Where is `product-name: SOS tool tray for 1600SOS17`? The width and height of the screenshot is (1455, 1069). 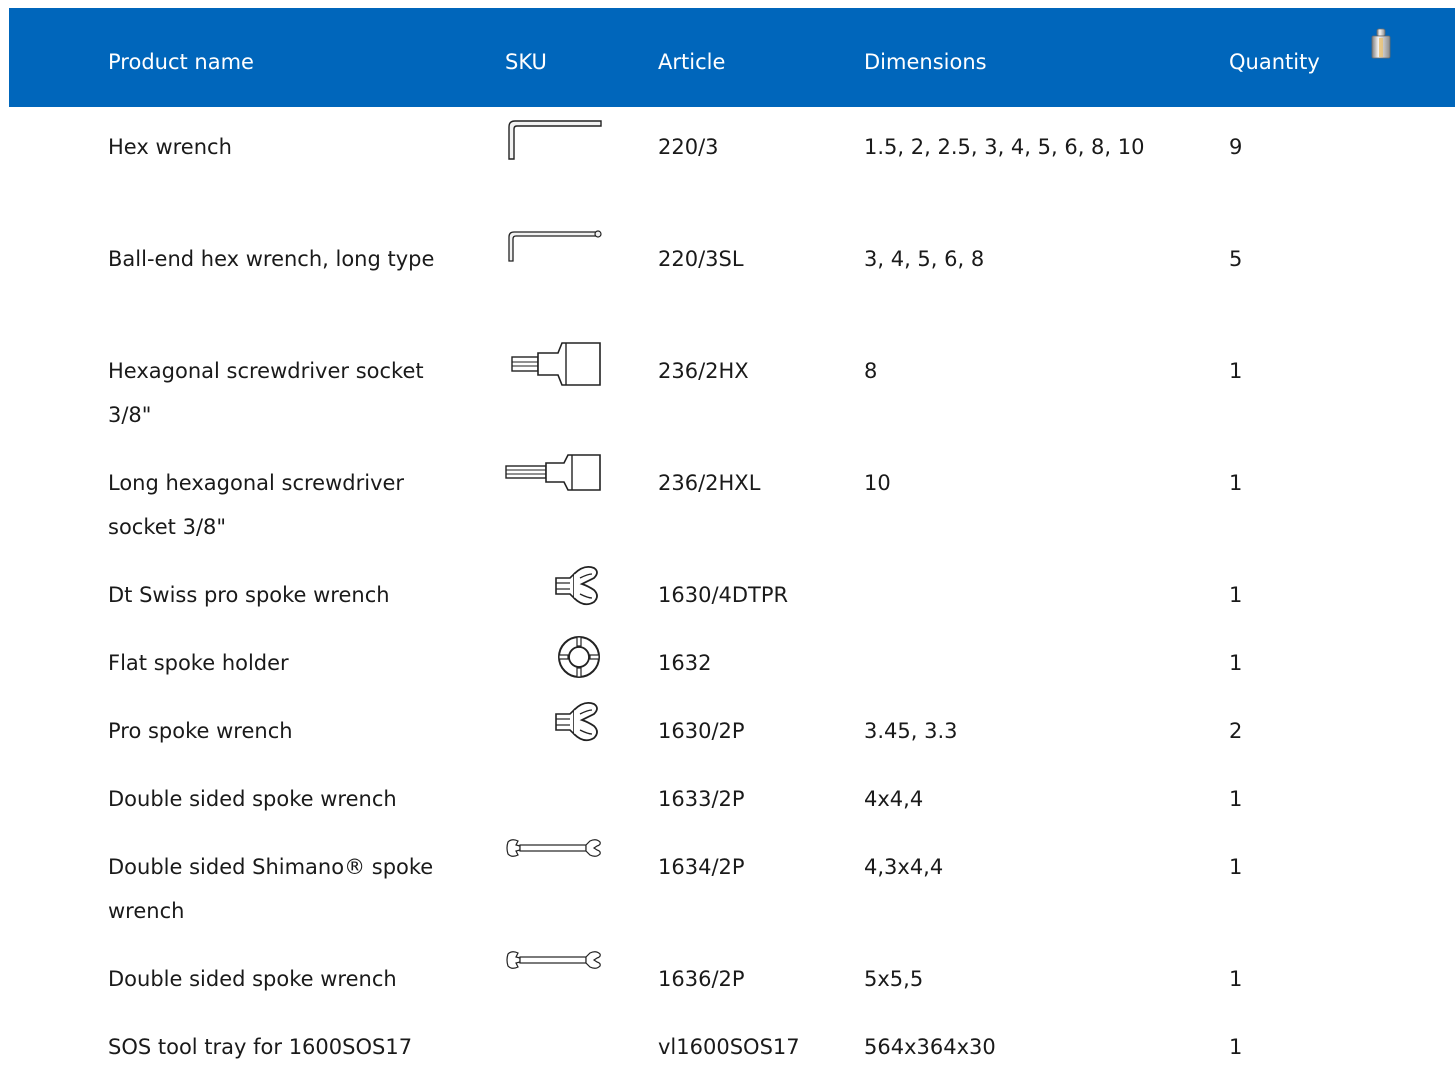 product-name: SOS tool tray for 1600SOS17 is located at coordinates (260, 1047).